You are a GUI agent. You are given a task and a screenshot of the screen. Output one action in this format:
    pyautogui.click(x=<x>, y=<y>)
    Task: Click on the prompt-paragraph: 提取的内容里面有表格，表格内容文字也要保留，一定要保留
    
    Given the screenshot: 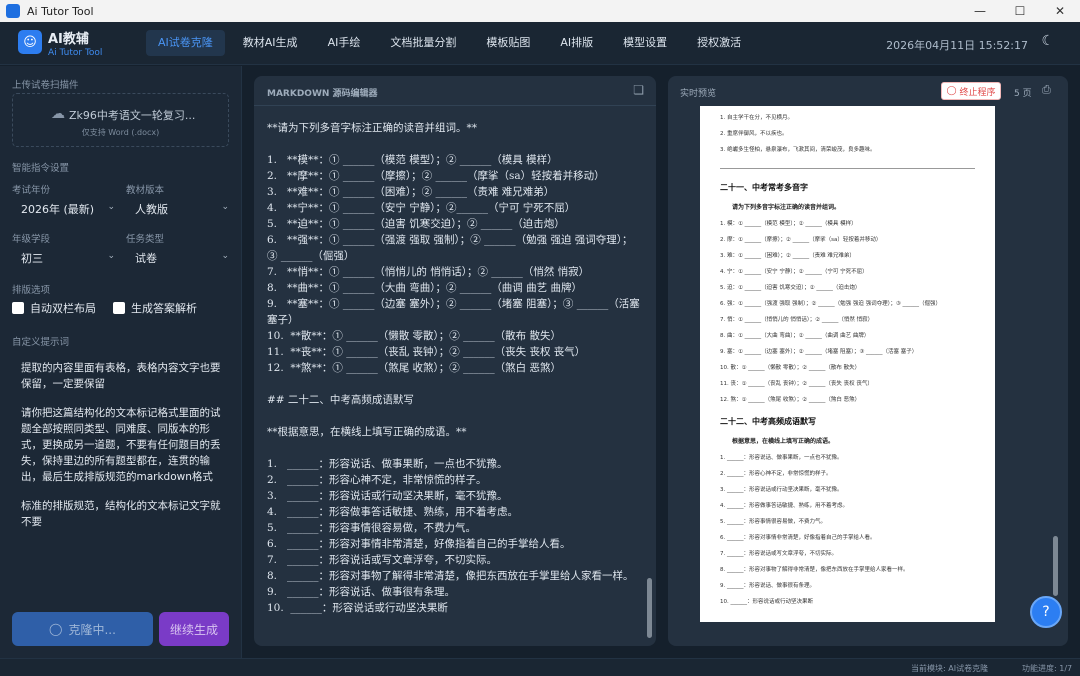 What is the action you would take?
    pyautogui.click(x=121, y=376)
    